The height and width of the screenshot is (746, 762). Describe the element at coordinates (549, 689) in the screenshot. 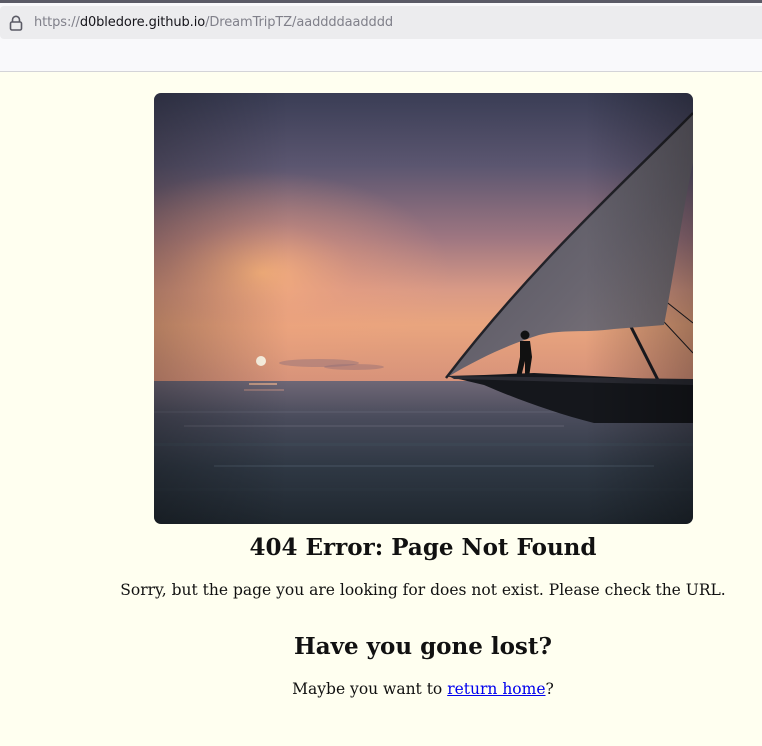

I see `suggest-suffix: ?` at that location.